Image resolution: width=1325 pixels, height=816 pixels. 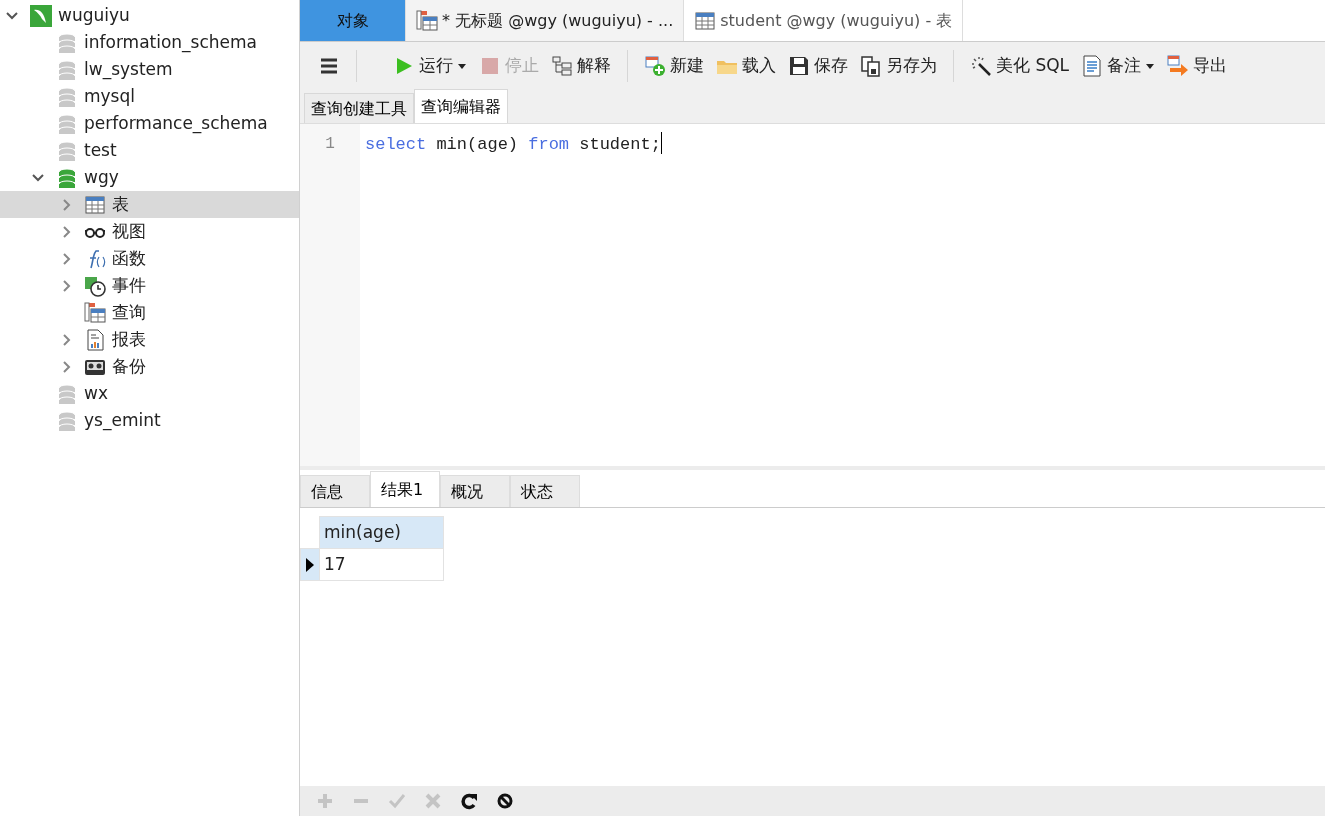 I want to click on column-header: min(age), so click(x=381, y=532).